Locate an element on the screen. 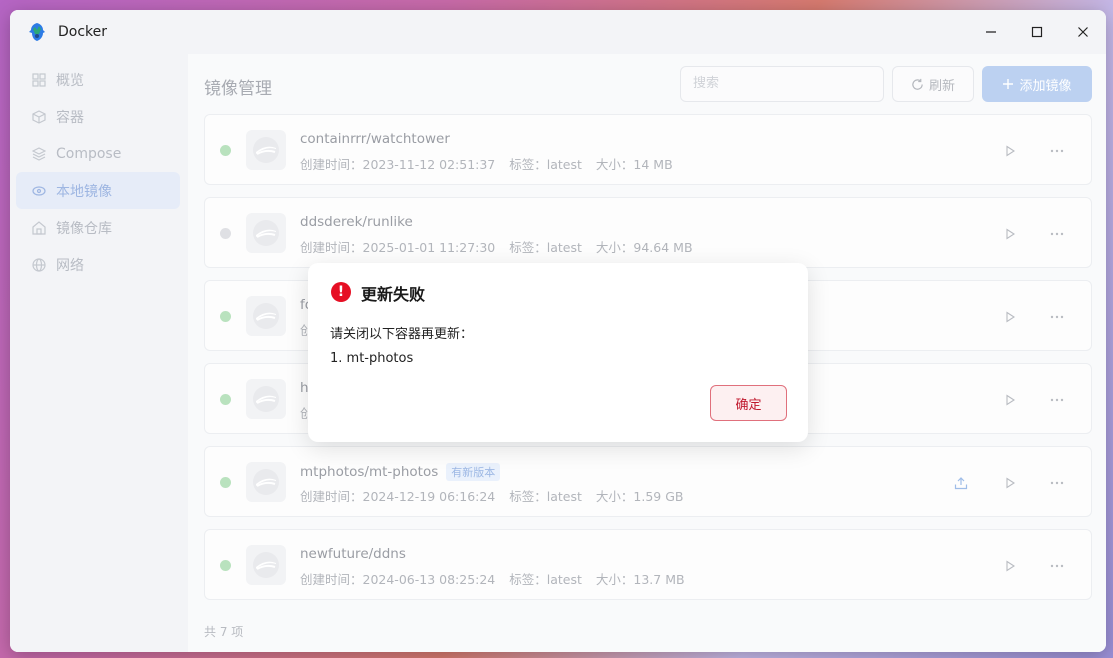 The width and height of the screenshot is (1113, 658). image-name: ddsderek/runlike is located at coordinates (356, 222).